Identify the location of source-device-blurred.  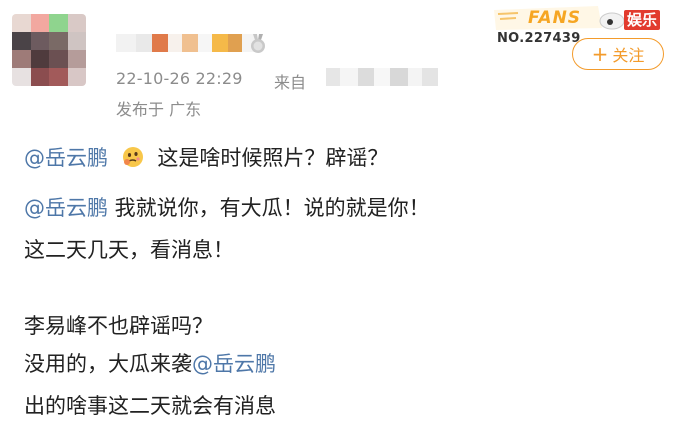
(382, 77).